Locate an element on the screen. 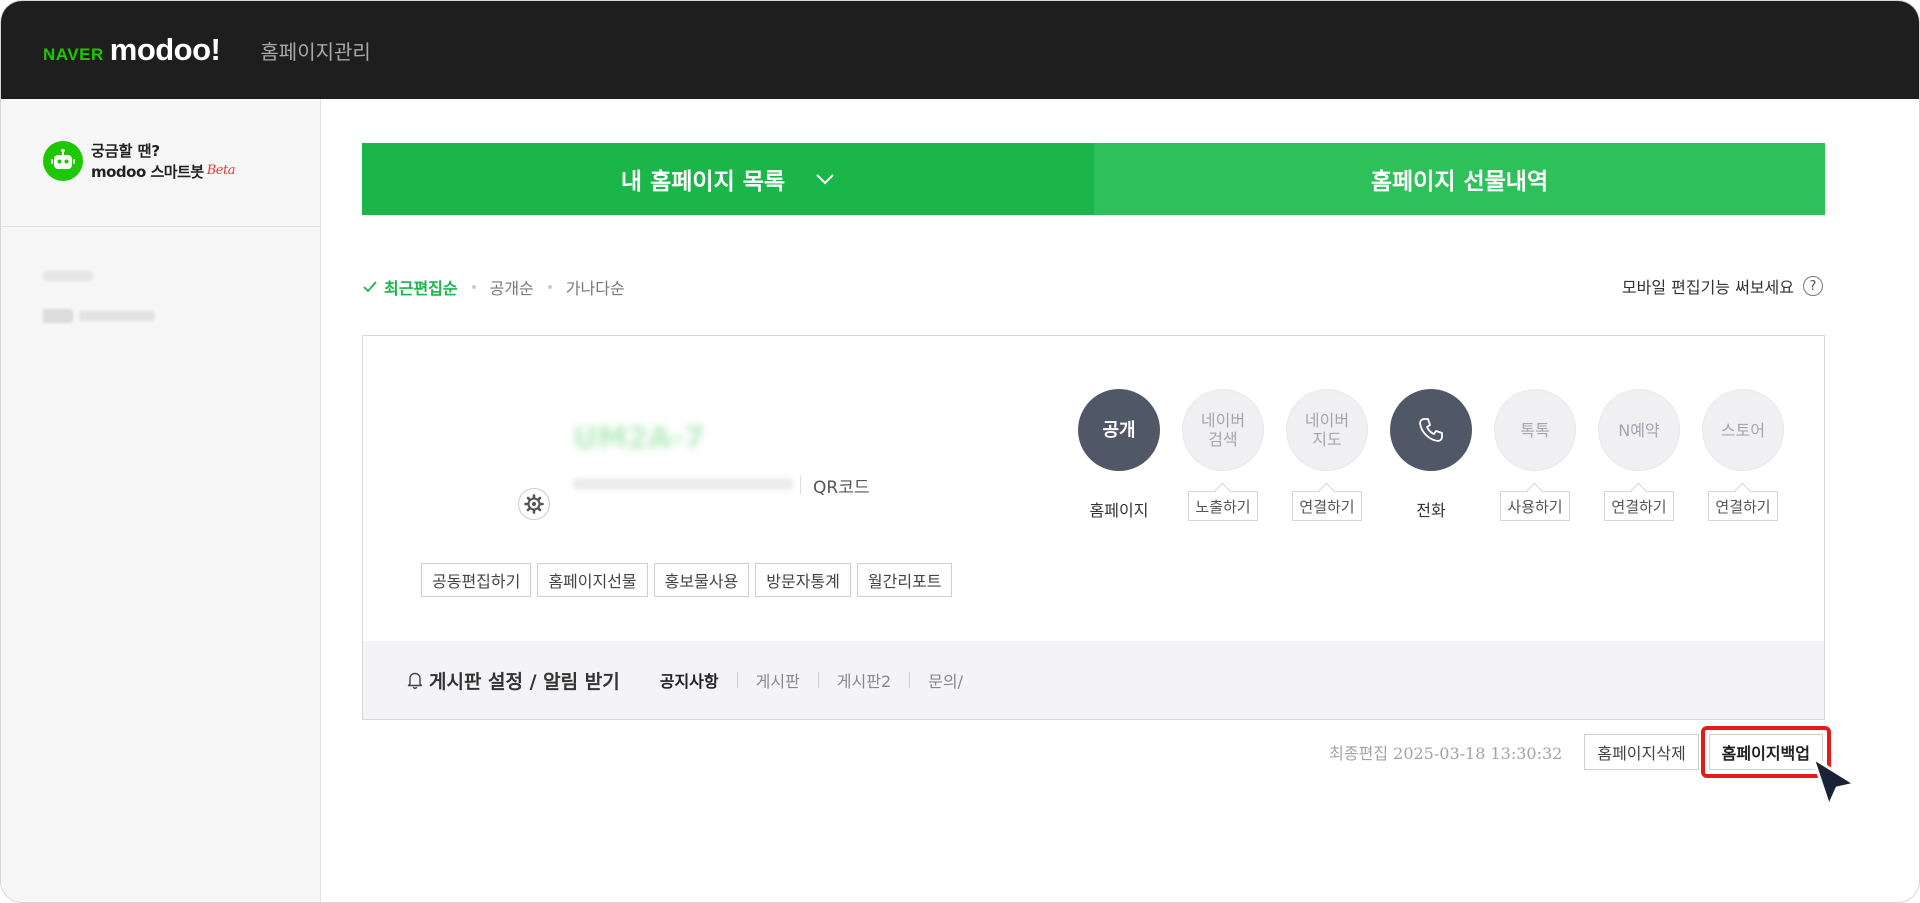 This screenshot has height=903, width=1920. service-booking: N예약 연결하기 is located at coordinates (1639, 456).